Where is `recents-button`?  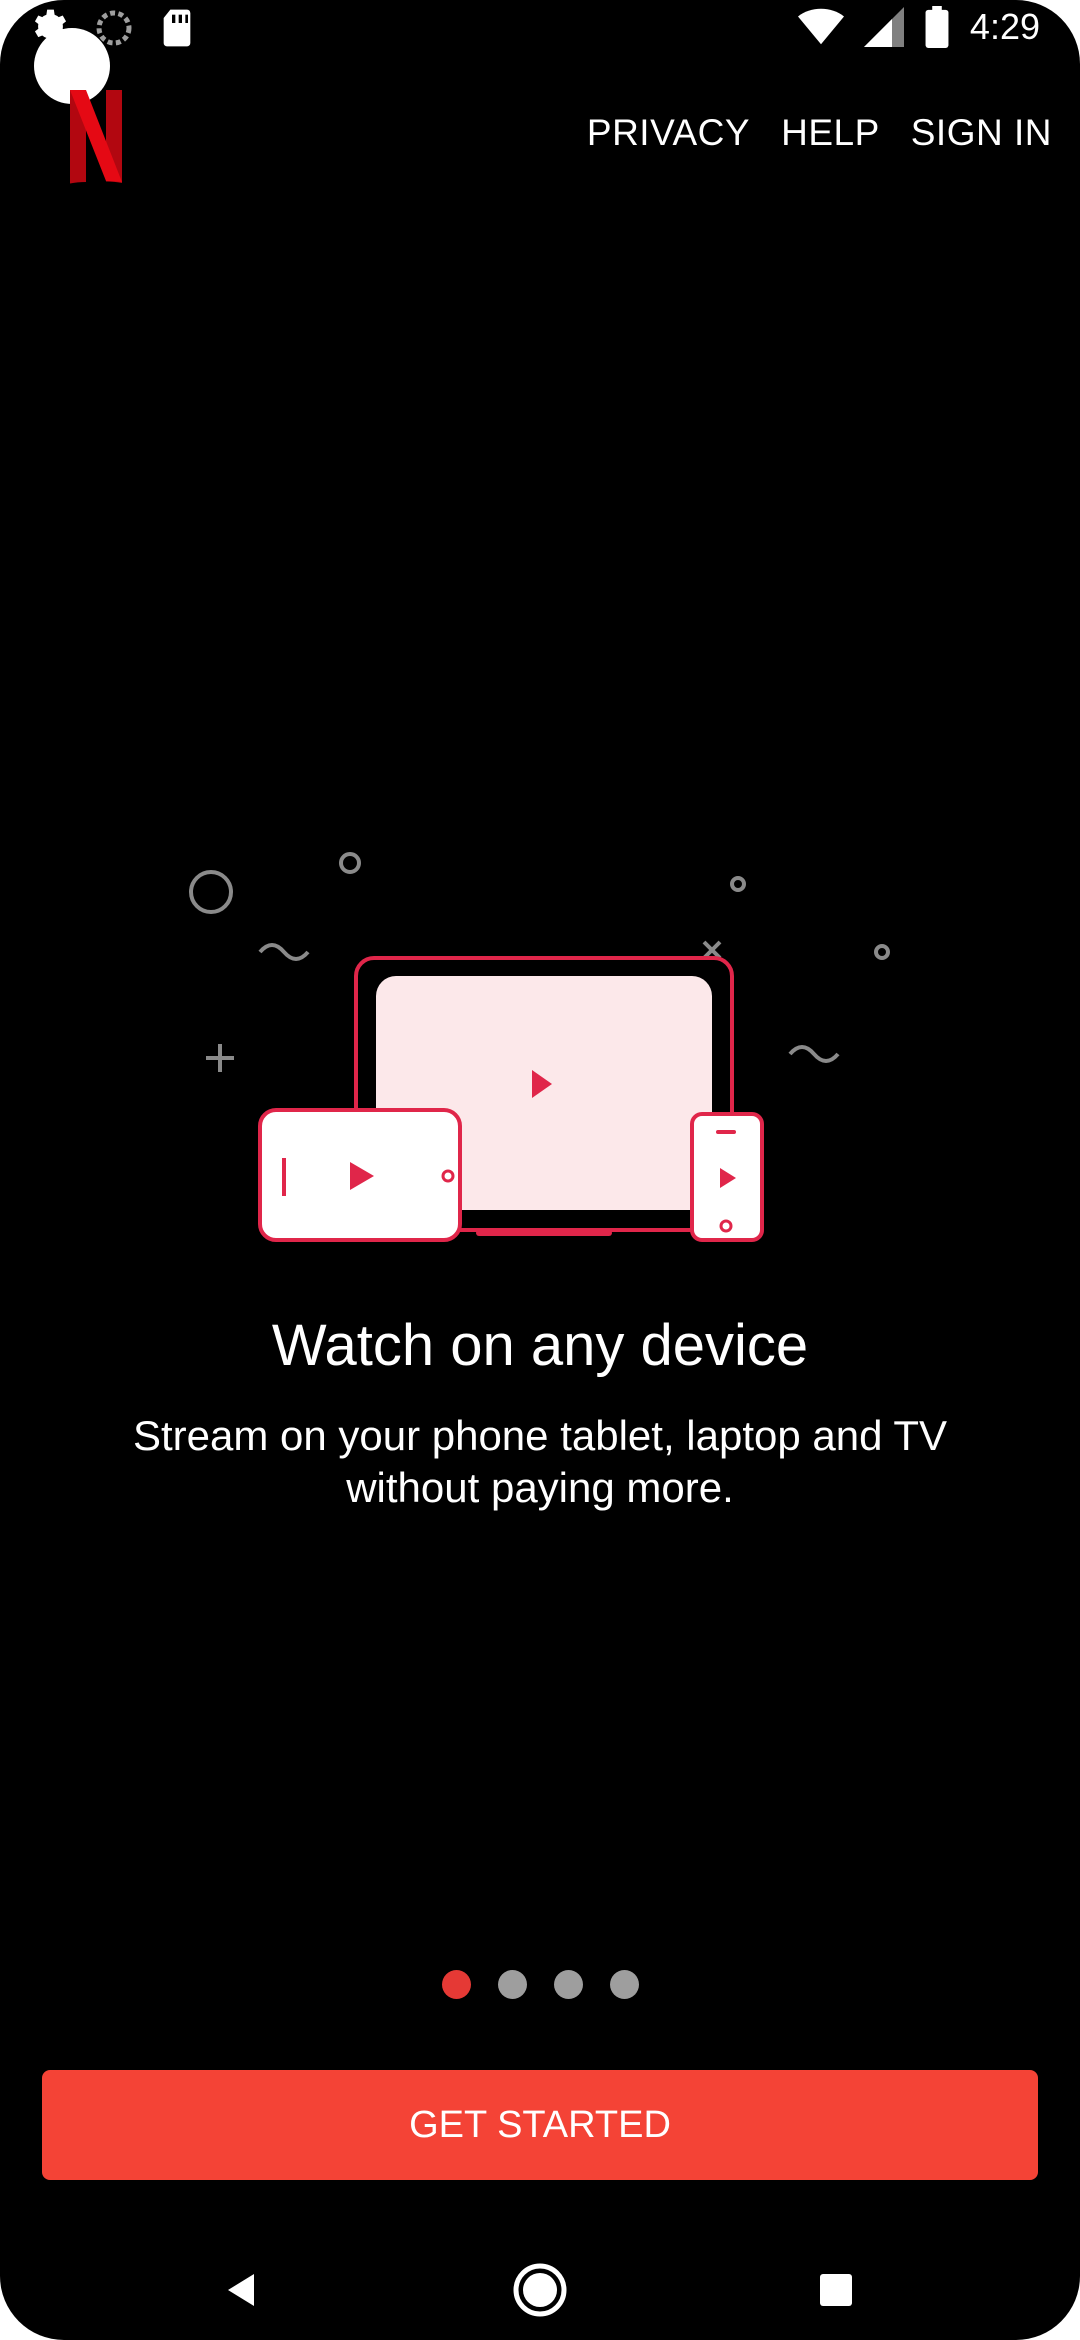
recents-button is located at coordinates (836, 2290).